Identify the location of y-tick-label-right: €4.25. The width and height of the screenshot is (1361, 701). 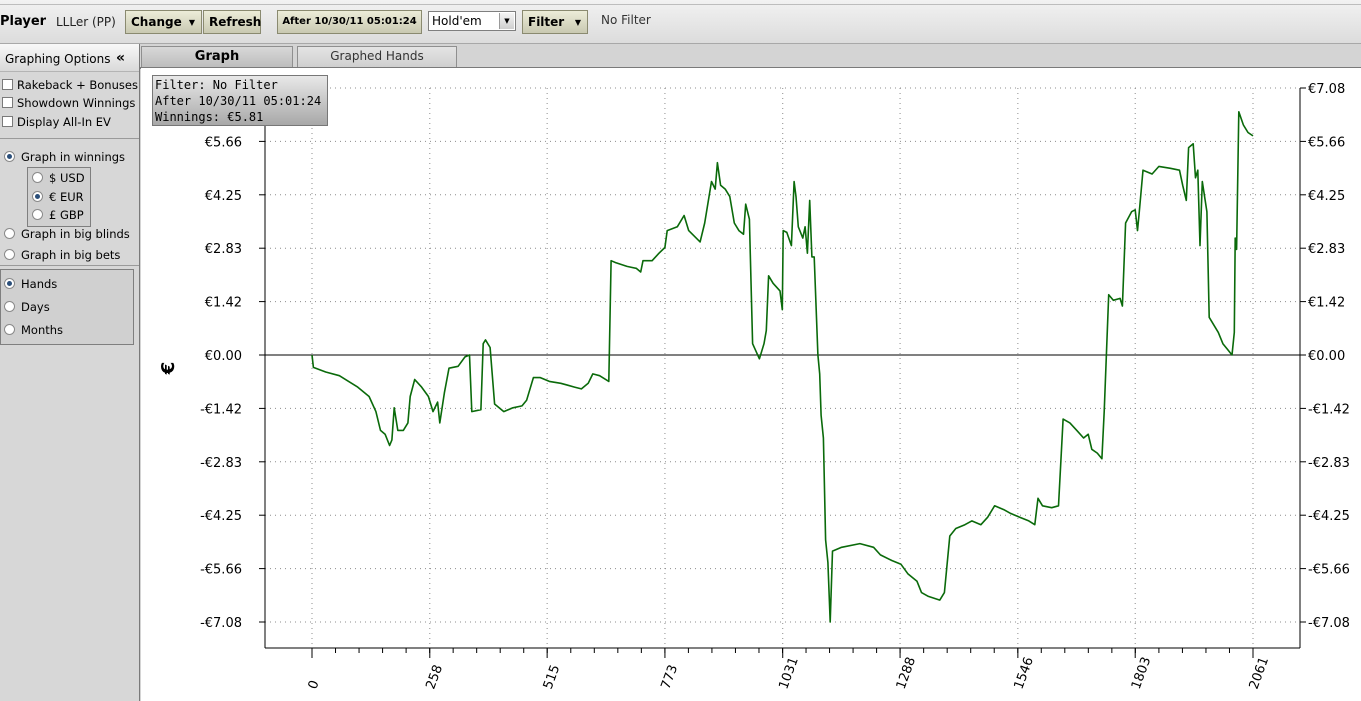
(1326, 196).